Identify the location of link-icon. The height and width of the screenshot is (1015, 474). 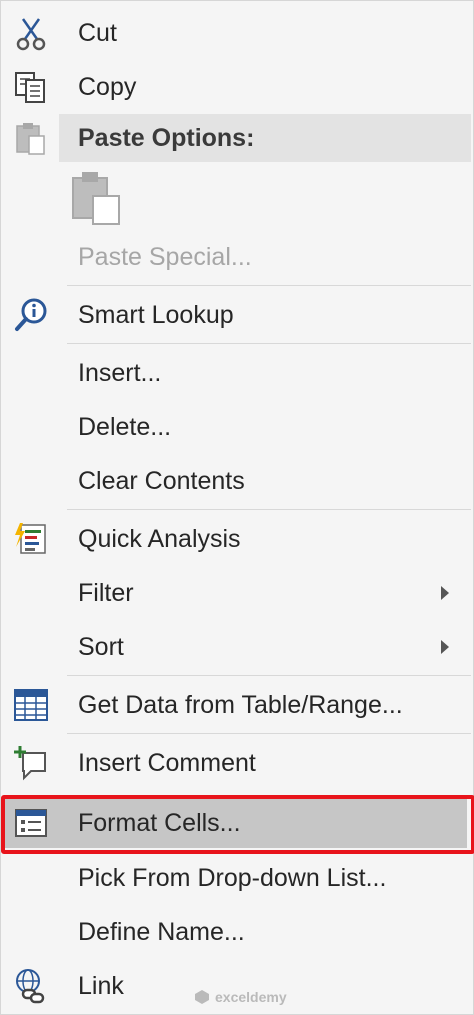
(31, 986).